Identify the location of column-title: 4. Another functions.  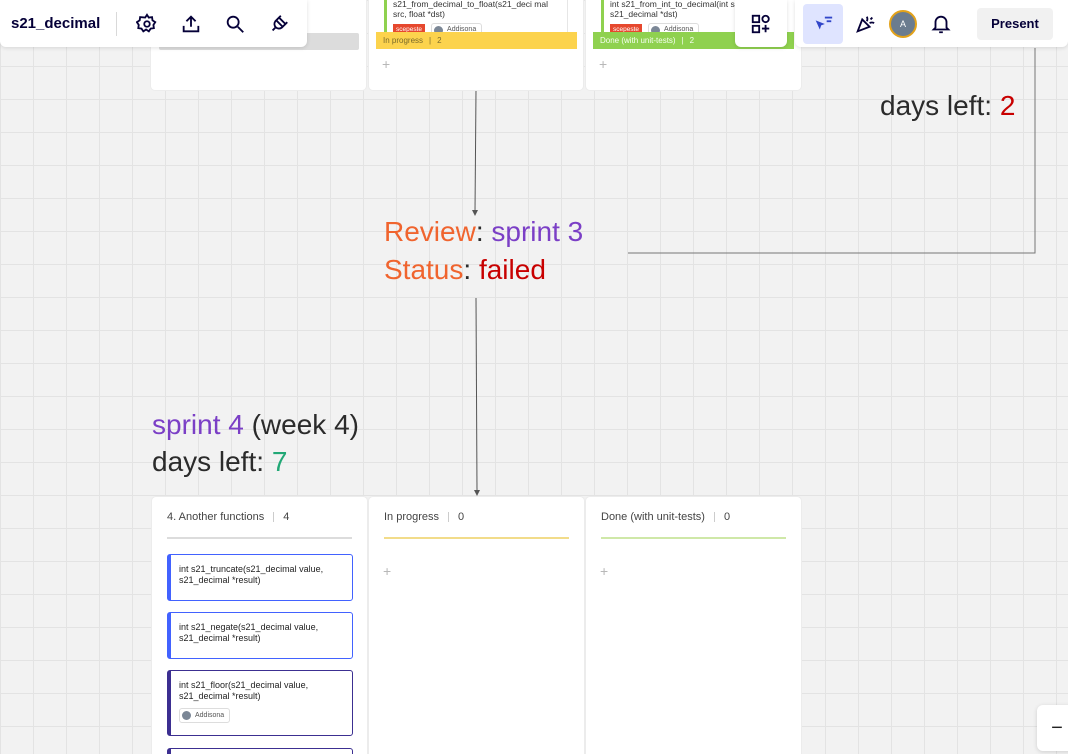
(216, 517).